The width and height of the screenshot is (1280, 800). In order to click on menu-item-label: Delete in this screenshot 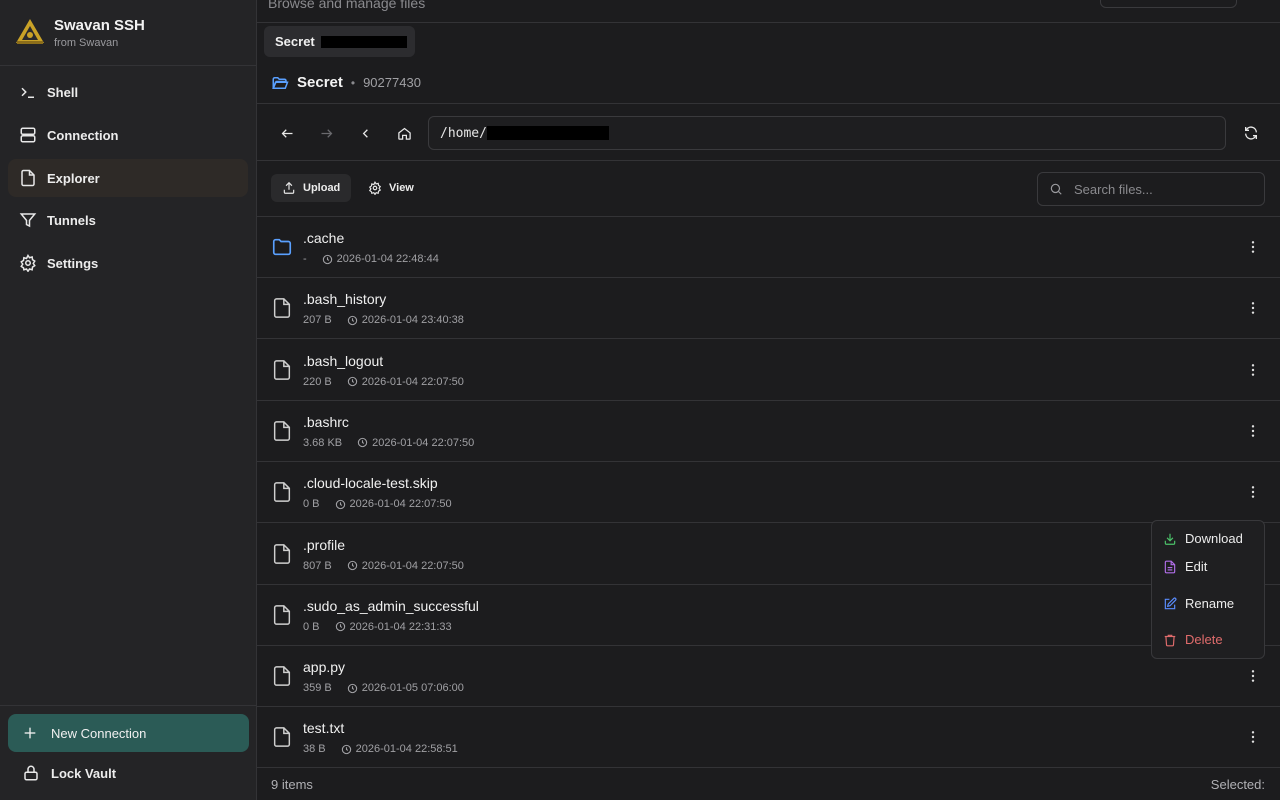, I will do `click(1204, 639)`.